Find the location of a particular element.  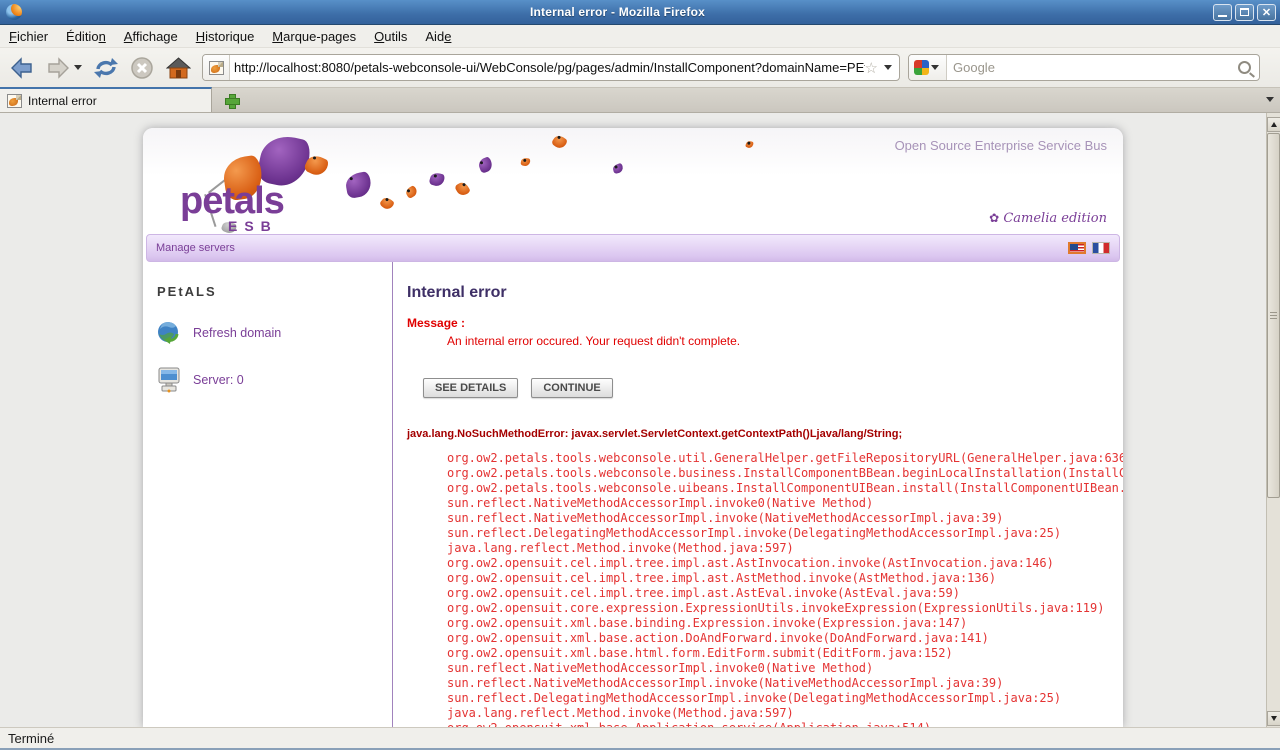

search-bar: Google is located at coordinates (1084, 67).